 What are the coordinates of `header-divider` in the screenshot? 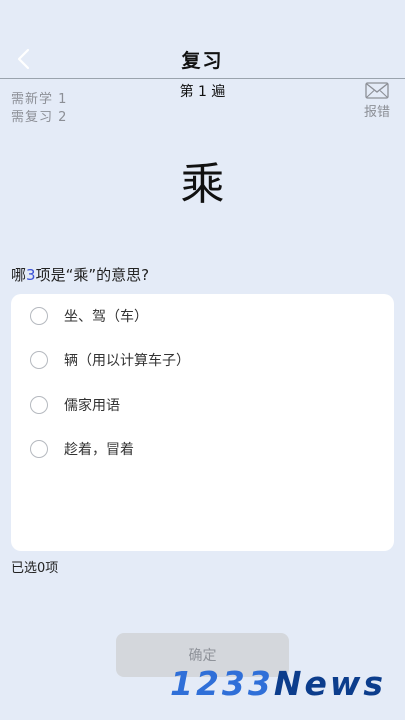 It's located at (202, 78).